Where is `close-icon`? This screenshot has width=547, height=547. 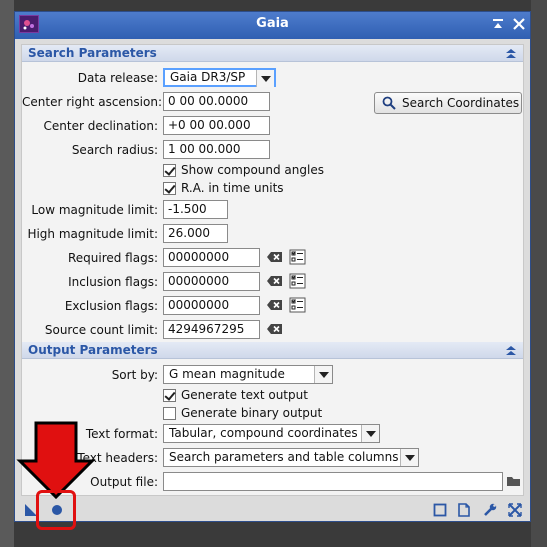 close-icon is located at coordinates (519, 24).